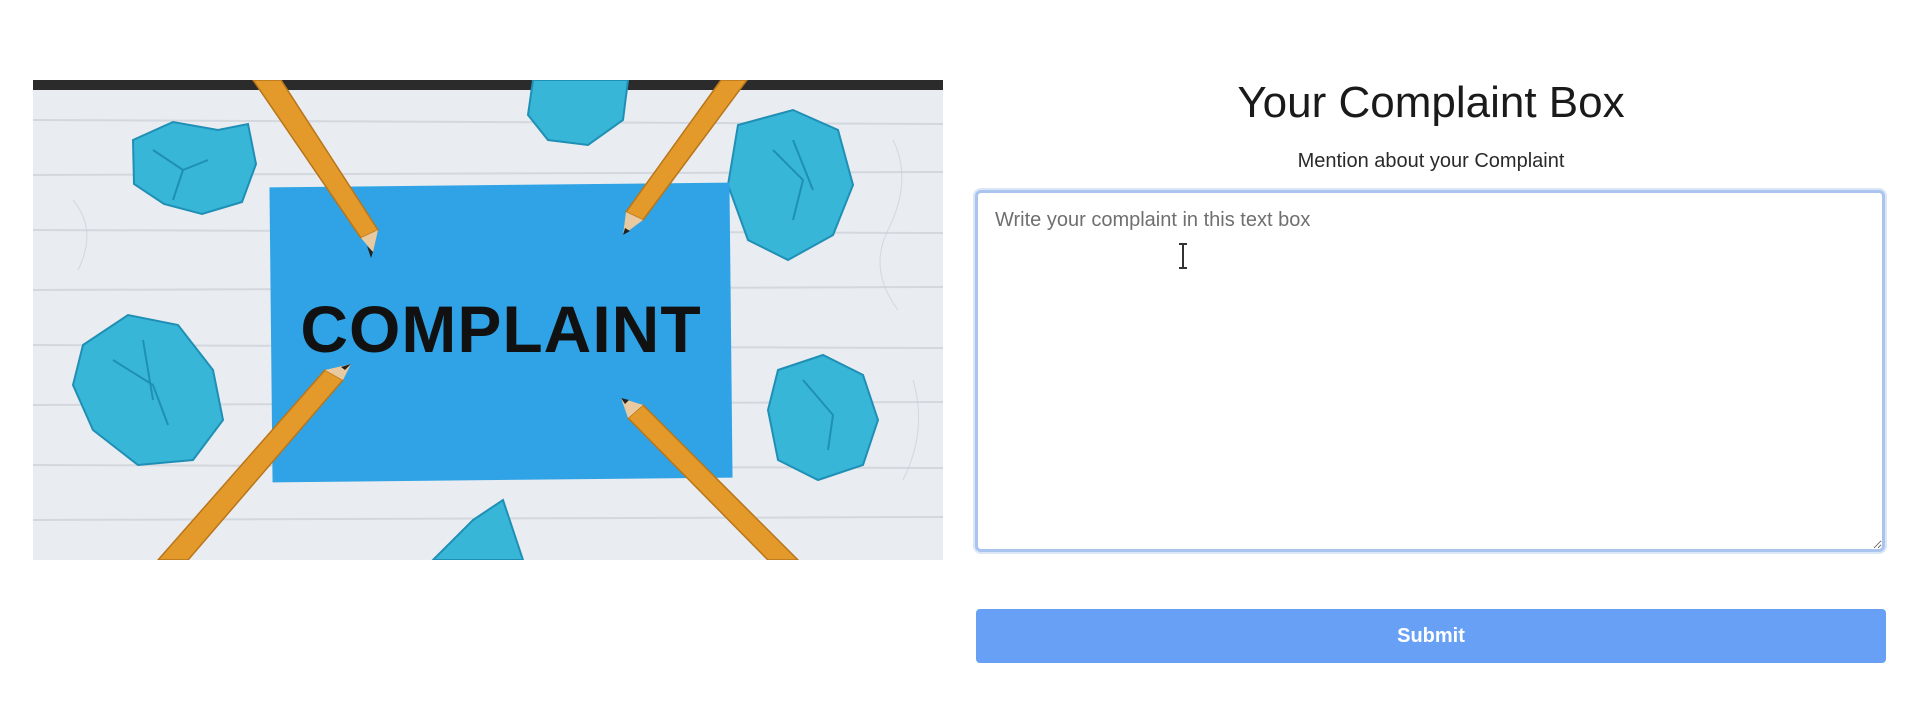  I want to click on page-title: Your Complaint Box, so click(1431, 102).